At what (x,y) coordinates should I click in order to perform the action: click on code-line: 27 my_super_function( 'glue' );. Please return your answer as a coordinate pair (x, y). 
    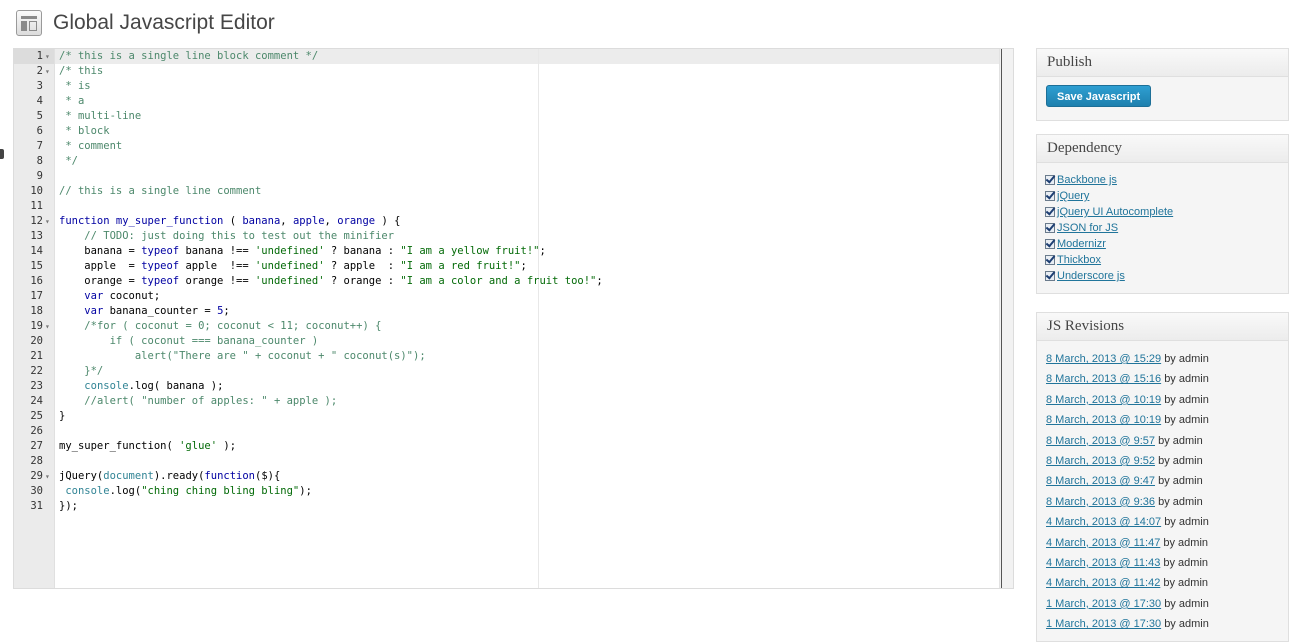
    Looking at the image, I should click on (507, 446).